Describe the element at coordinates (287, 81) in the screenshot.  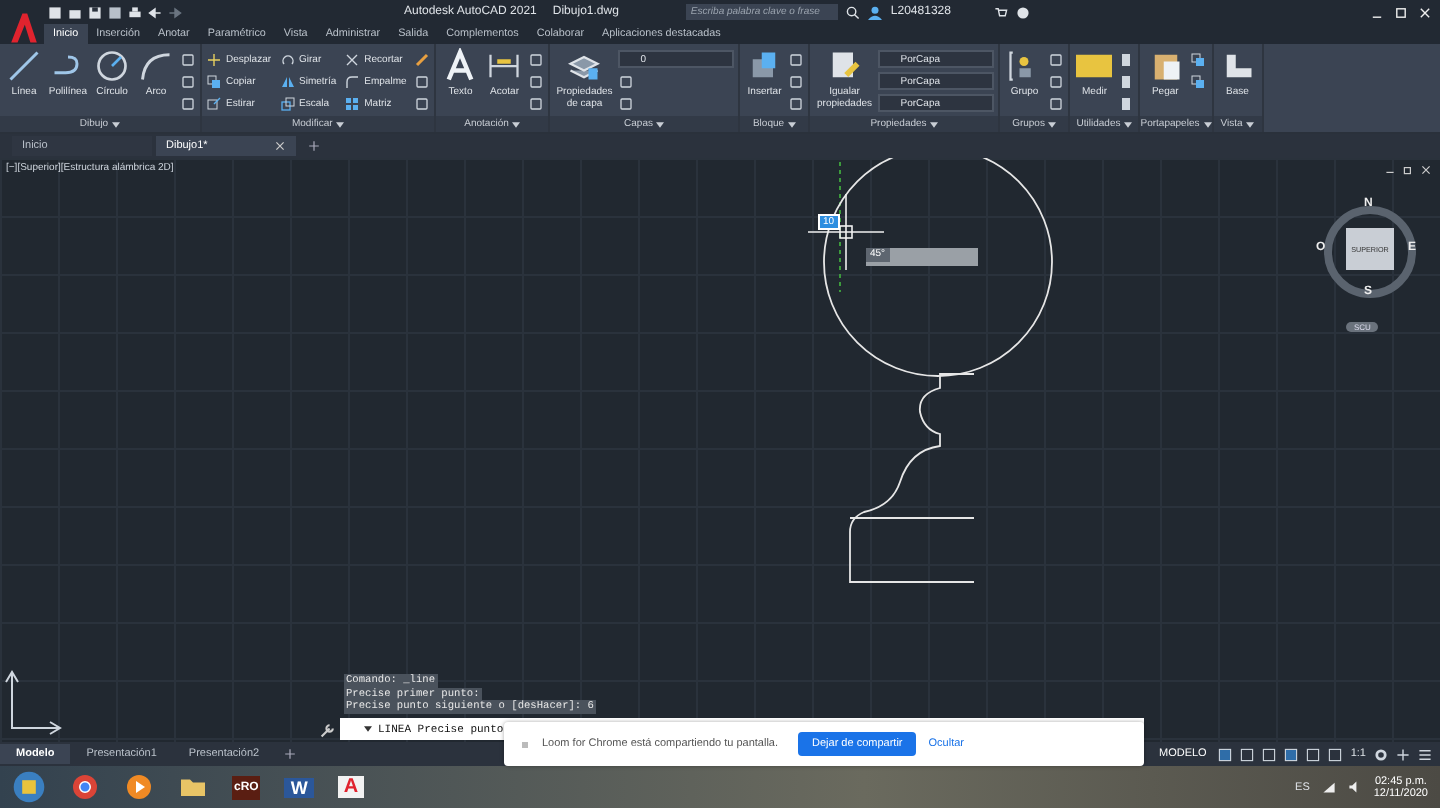
I see `mirror-icon` at that location.